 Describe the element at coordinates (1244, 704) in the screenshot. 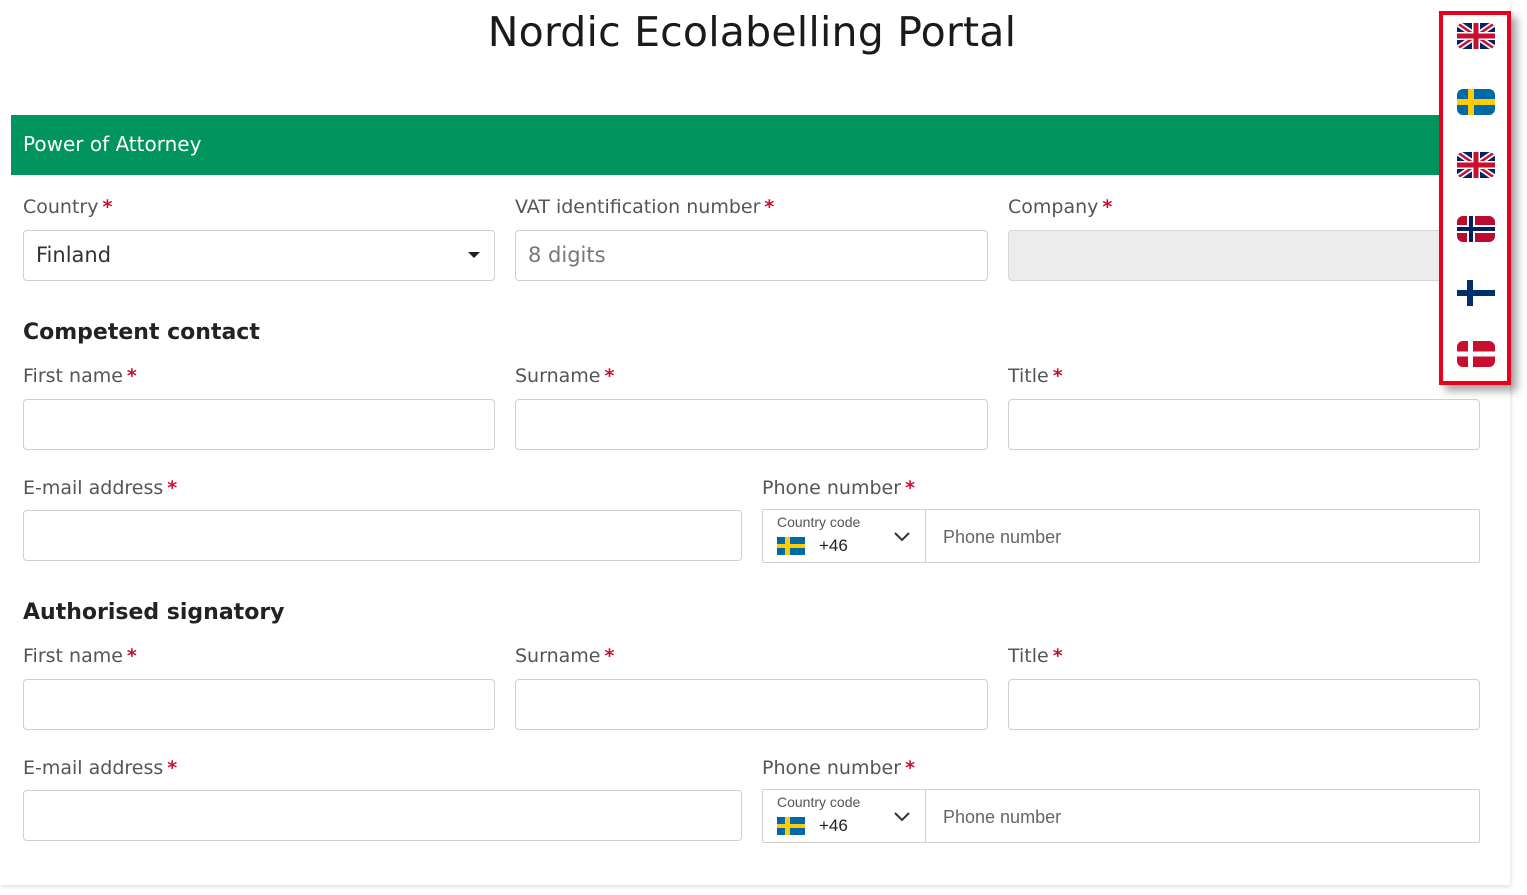

I see `as-title-input` at that location.